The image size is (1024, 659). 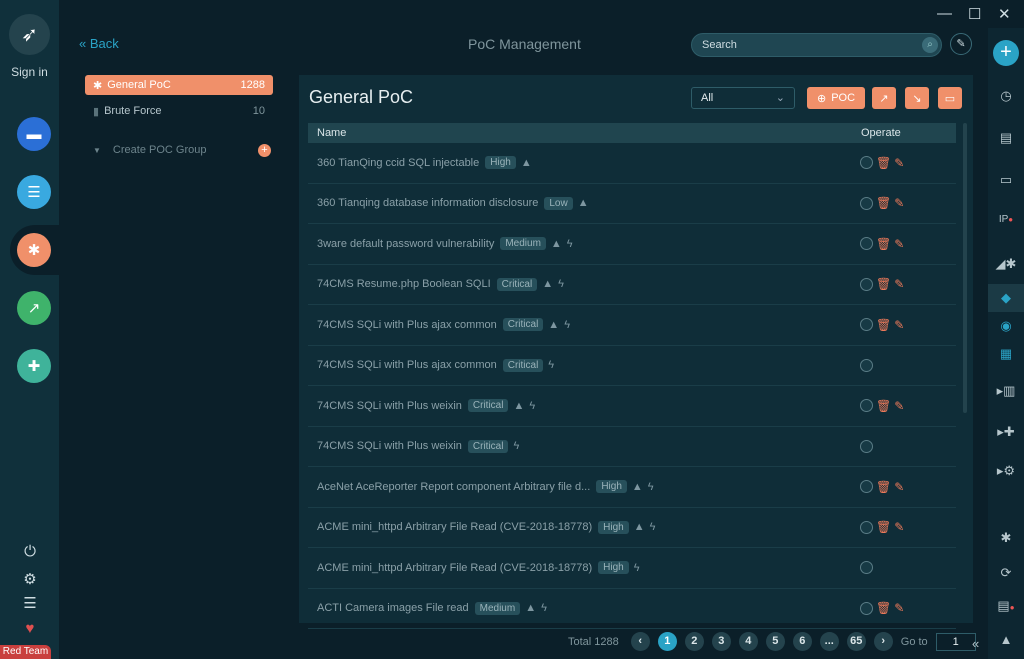 I want to click on cube-lock-icon: ◆, so click(x=1006, y=298).